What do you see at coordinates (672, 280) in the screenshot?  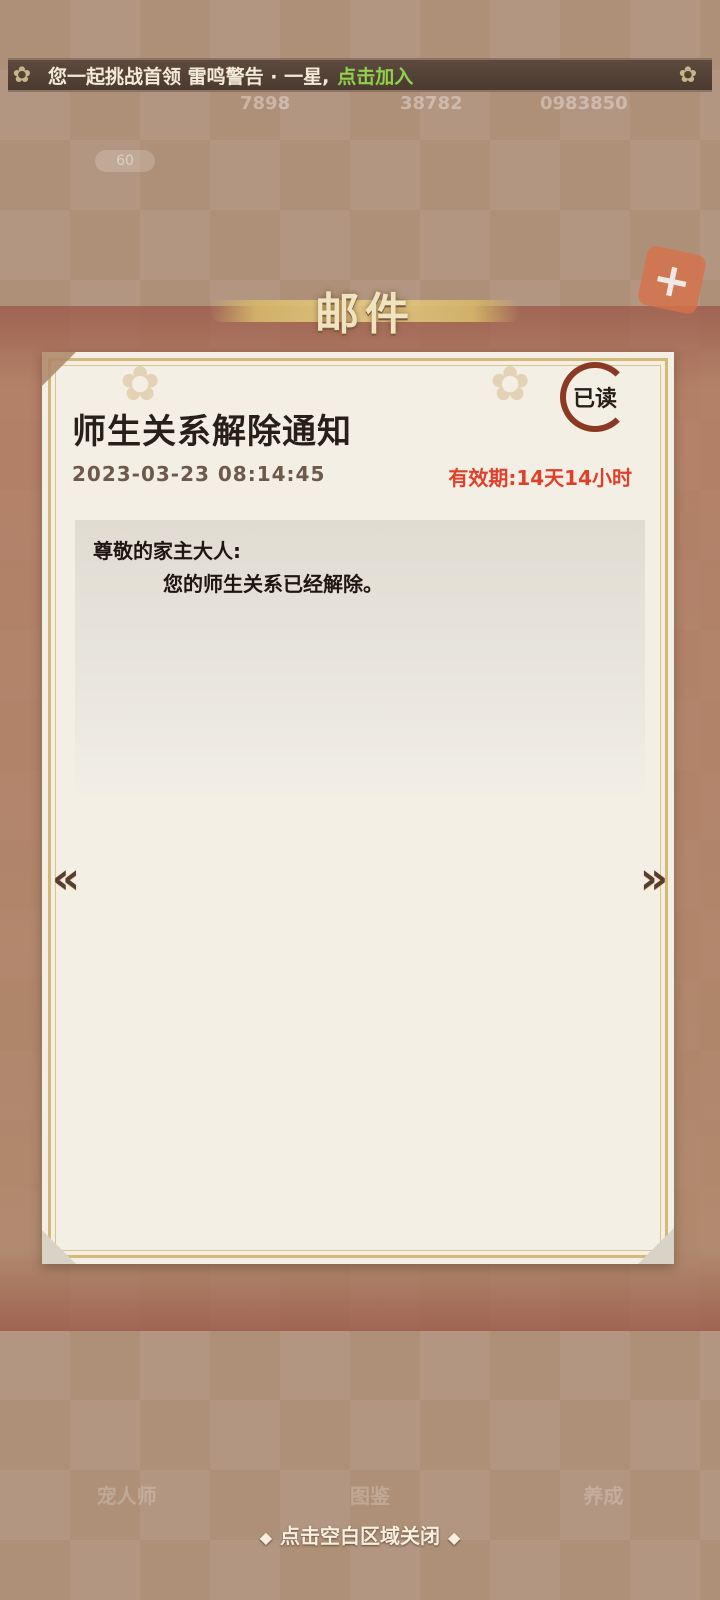 I see `plus-icon: +` at bounding box center [672, 280].